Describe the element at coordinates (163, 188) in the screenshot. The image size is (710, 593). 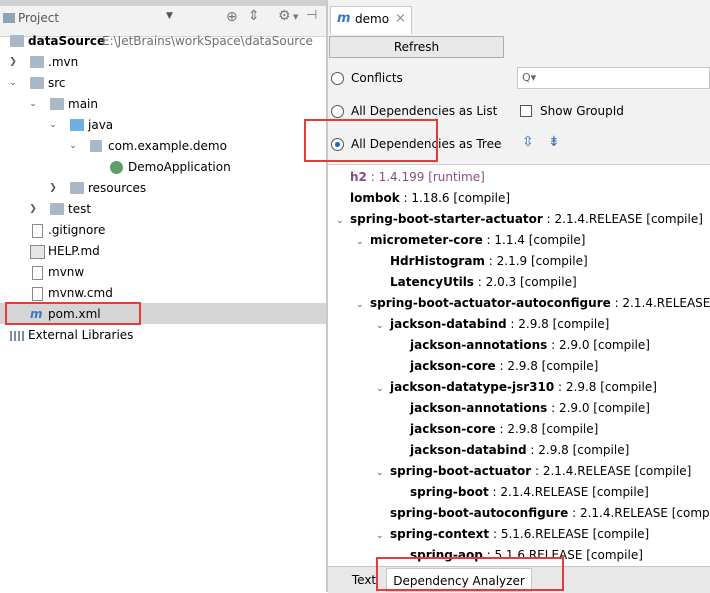
I see `tree-item-resources: ❯ resources` at that location.